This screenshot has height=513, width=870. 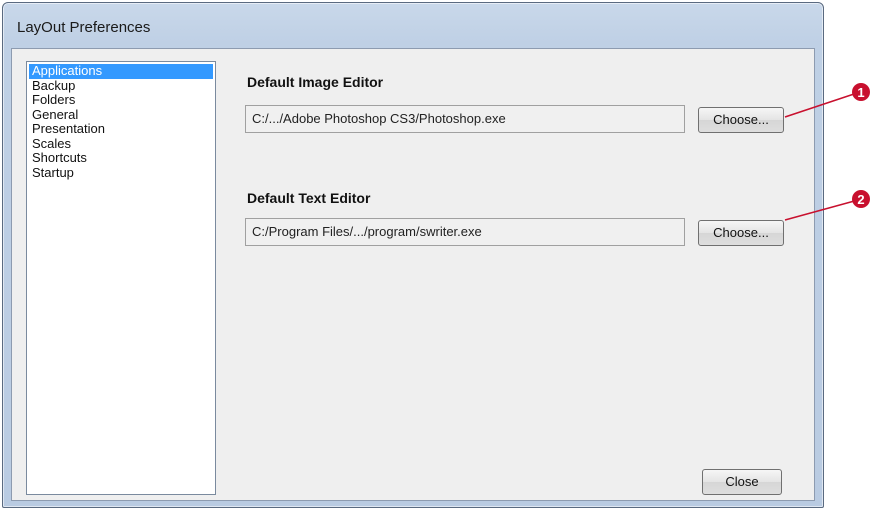 I want to click on category-item-shortcuts: Shortcuts, so click(x=121, y=158).